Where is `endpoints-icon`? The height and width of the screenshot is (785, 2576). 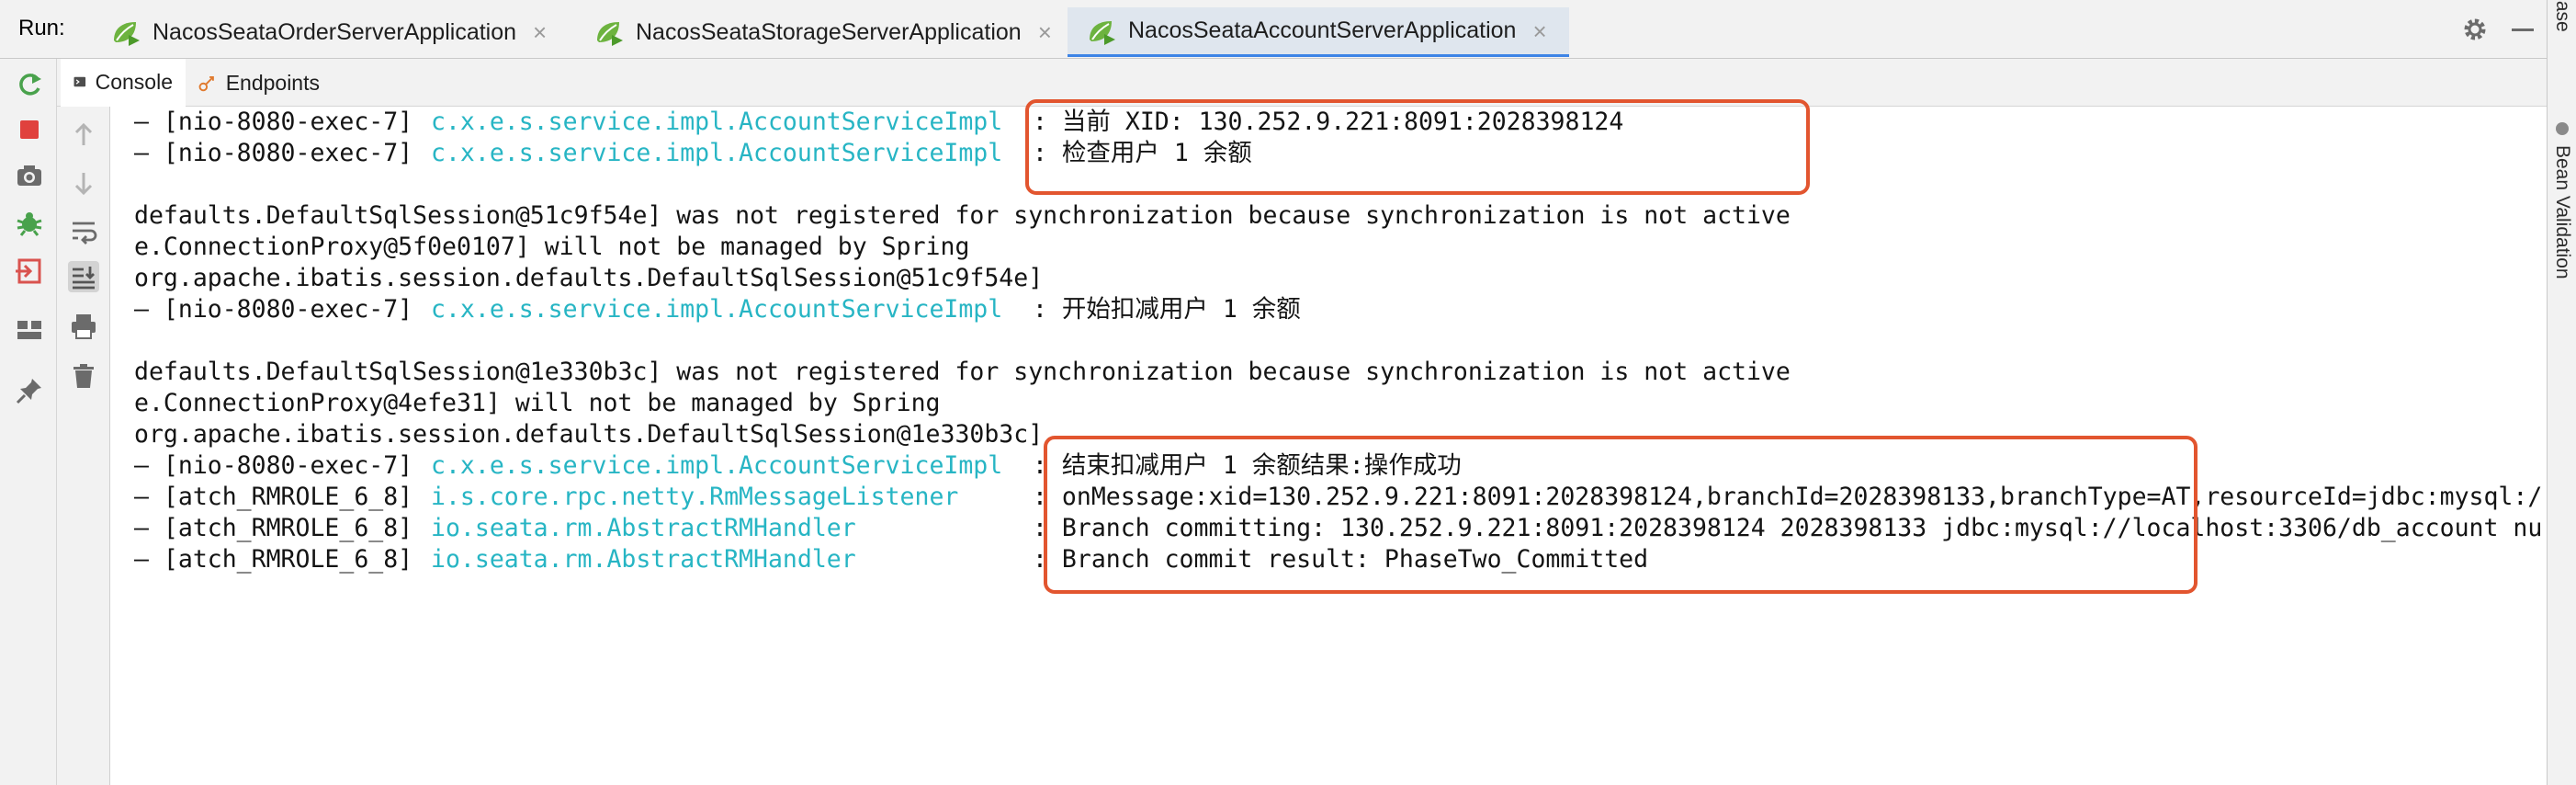
endpoints-icon is located at coordinates (206, 83).